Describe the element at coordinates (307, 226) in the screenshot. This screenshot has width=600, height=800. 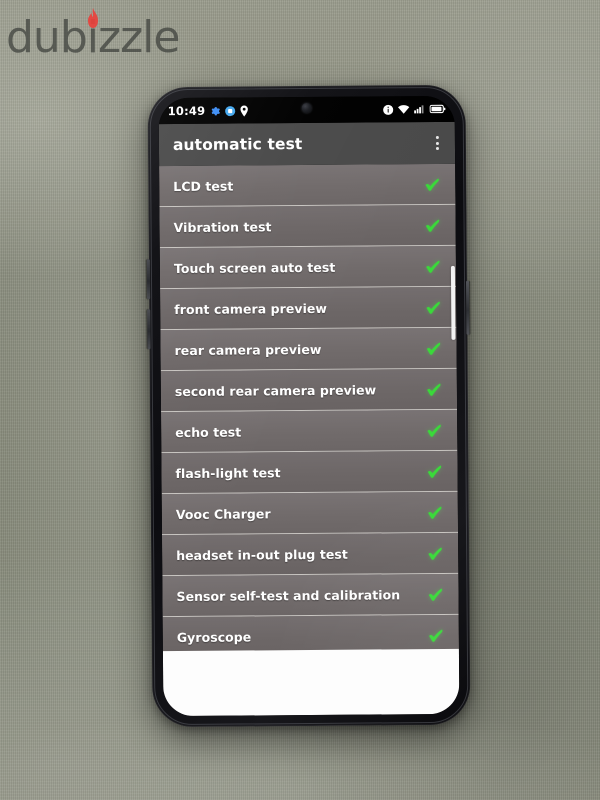
I see `test-list-item: Vibration test` at that location.